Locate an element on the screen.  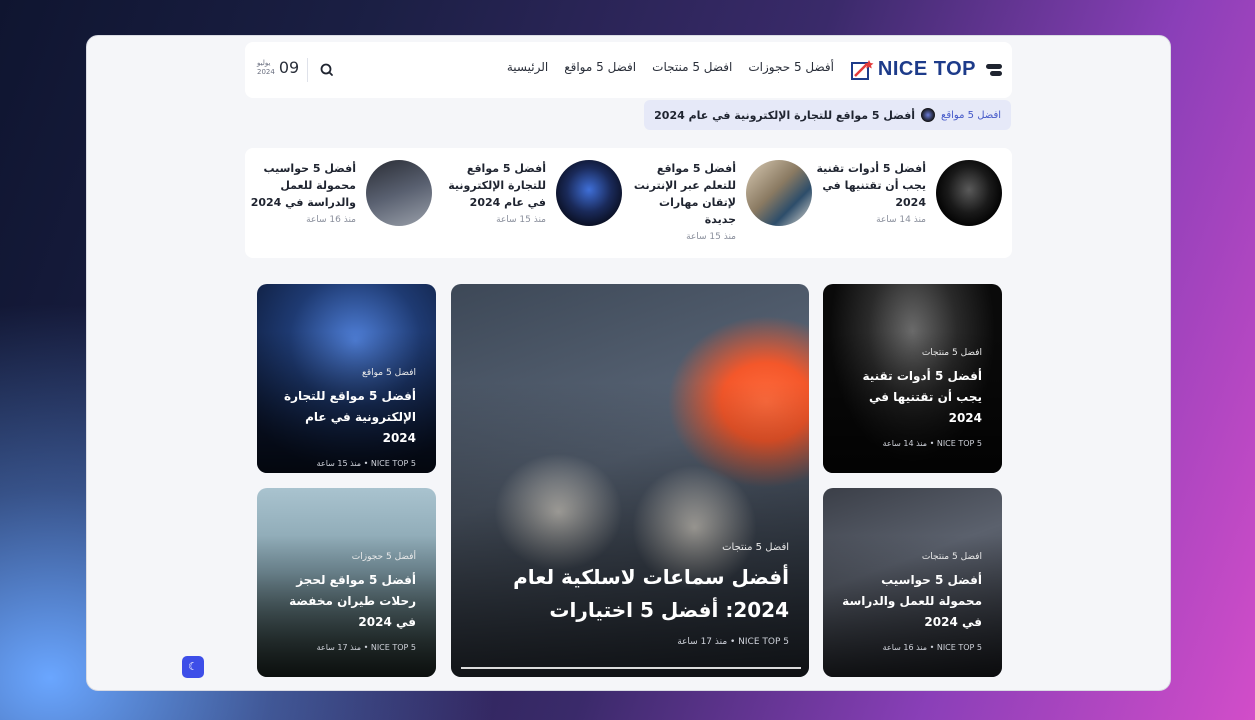
card-progress-bar is located at coordinates (631, 668).